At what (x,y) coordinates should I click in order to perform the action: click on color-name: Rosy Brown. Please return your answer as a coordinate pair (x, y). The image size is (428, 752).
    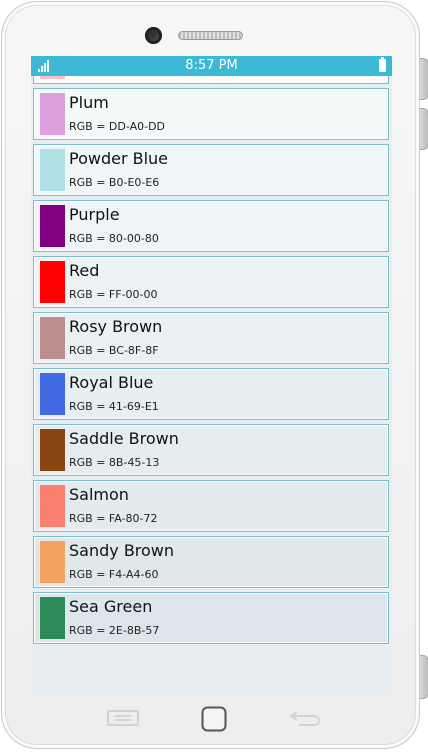
    Looking at the image, I should click on (116, 326).